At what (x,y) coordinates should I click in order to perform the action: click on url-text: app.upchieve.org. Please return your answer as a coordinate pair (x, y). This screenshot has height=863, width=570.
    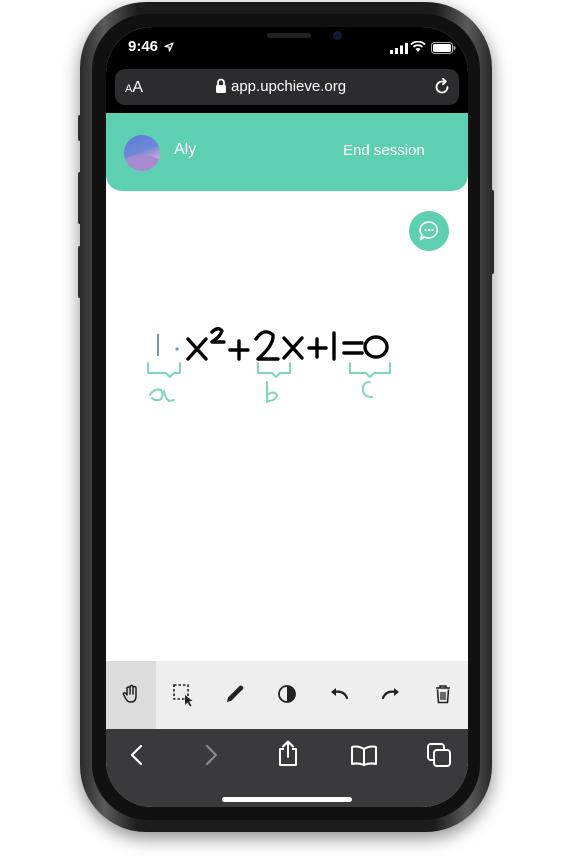
    Looking at the image, I should click on (288, 86).